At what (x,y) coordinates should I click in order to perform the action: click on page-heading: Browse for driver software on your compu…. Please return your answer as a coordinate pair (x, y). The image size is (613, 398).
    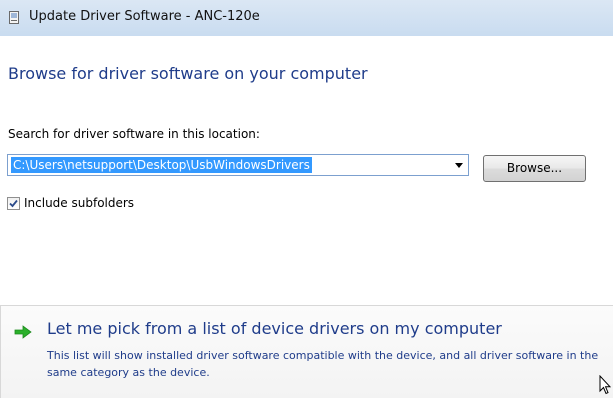
    Looking at the image, I should click on (188, 73).